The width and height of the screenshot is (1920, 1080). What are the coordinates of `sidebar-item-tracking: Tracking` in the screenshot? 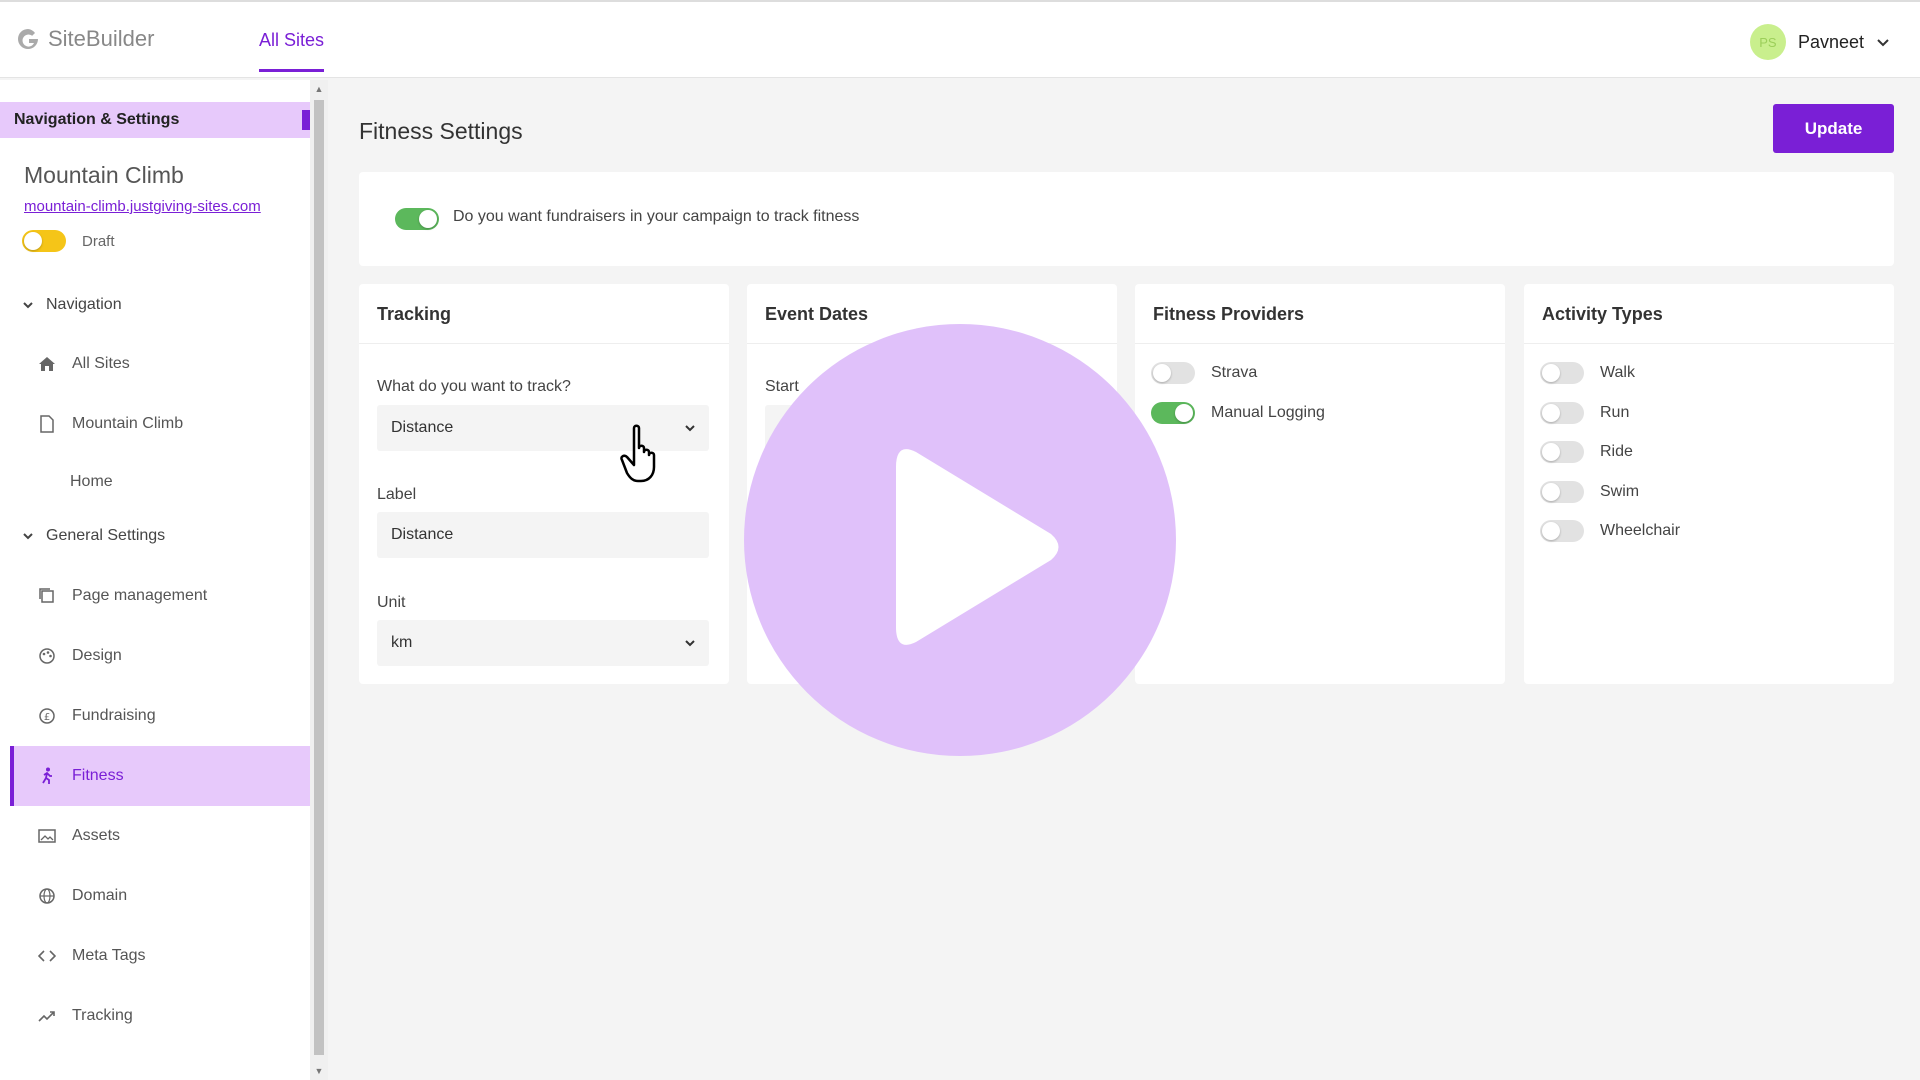 It's located at (160, 1016).